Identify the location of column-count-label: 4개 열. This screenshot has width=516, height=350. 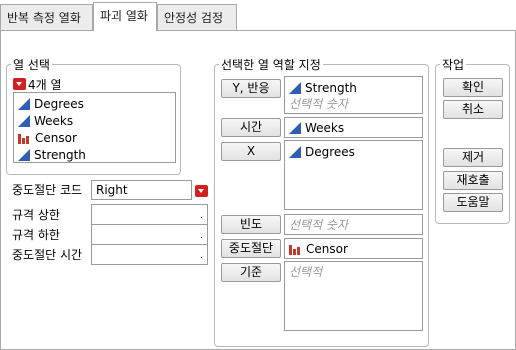
(45, 85).